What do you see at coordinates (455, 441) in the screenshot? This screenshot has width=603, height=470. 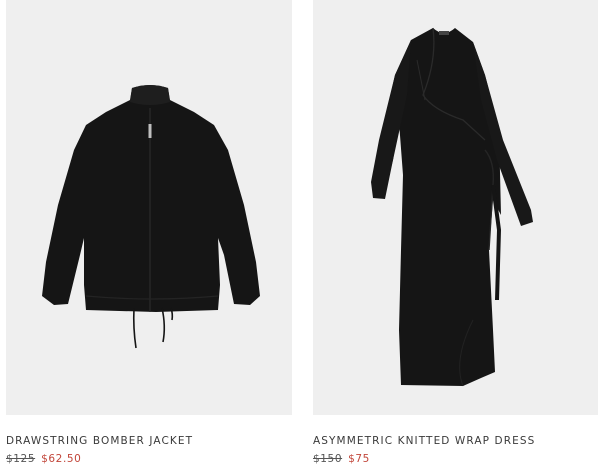 I see `product-name: ASYMMETRIC KNITTED WRAP DRESS` at bounding box center [455, 441].